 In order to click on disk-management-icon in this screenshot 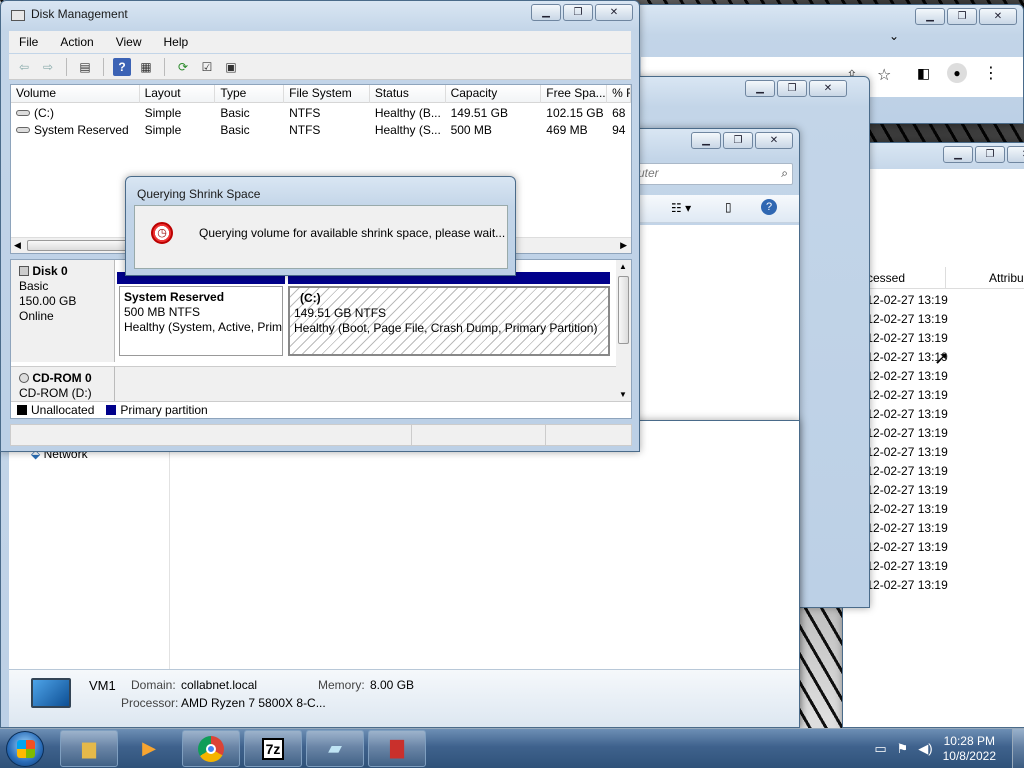, I will do `click(18, 15)`.